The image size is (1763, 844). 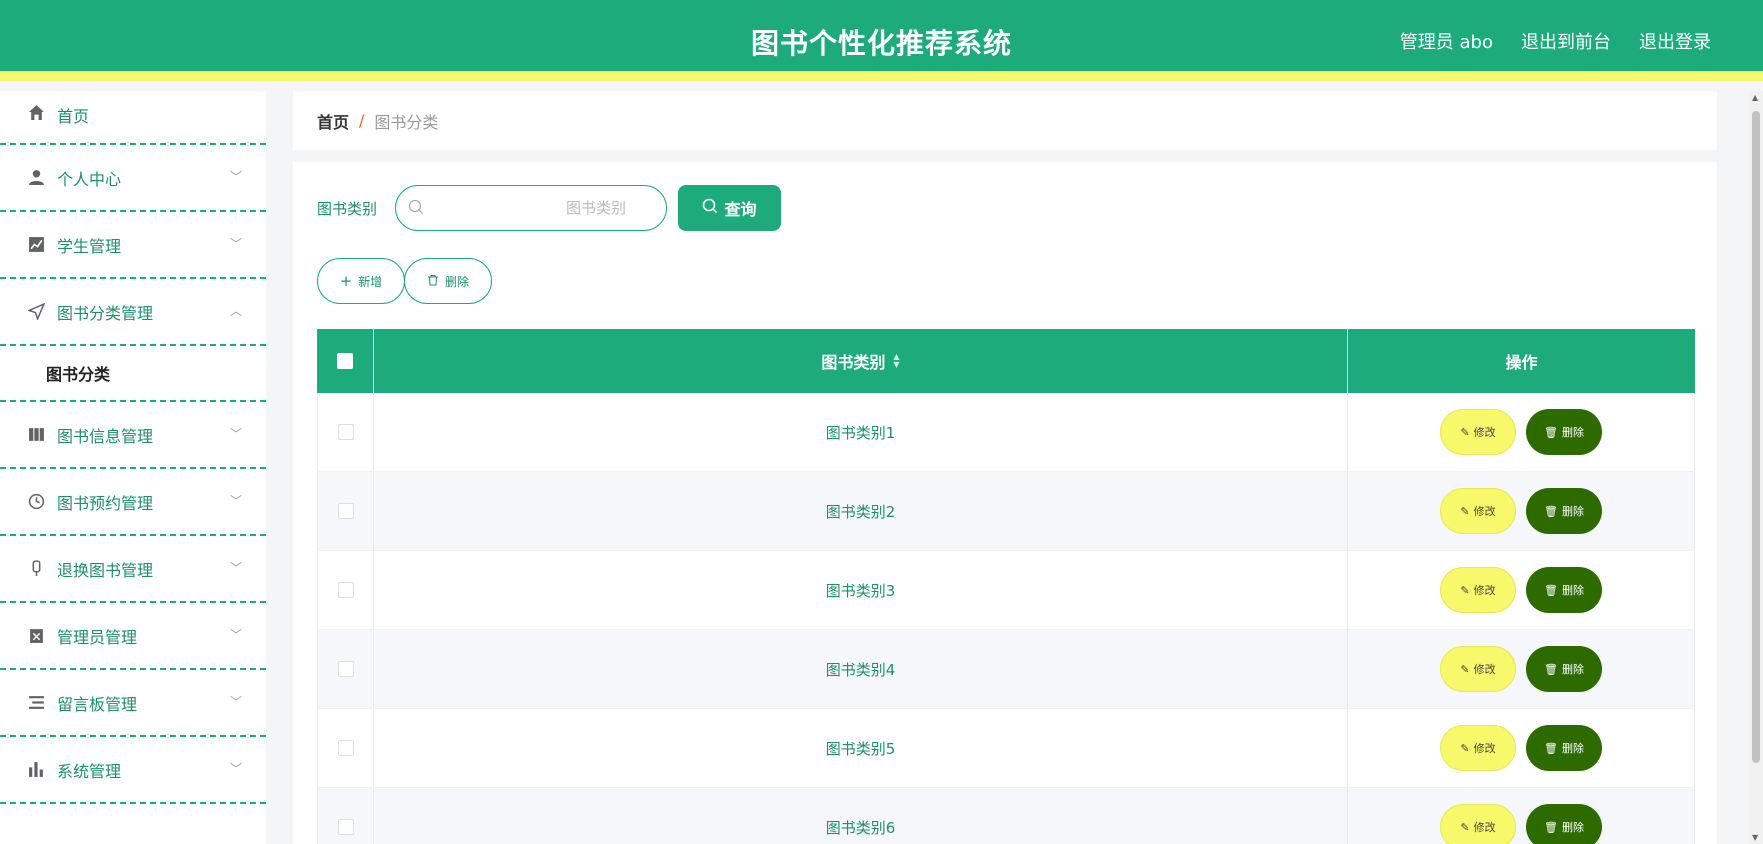 I want to click on exit-to-front-link: 退出到前台, so click(x=1566, y=41).